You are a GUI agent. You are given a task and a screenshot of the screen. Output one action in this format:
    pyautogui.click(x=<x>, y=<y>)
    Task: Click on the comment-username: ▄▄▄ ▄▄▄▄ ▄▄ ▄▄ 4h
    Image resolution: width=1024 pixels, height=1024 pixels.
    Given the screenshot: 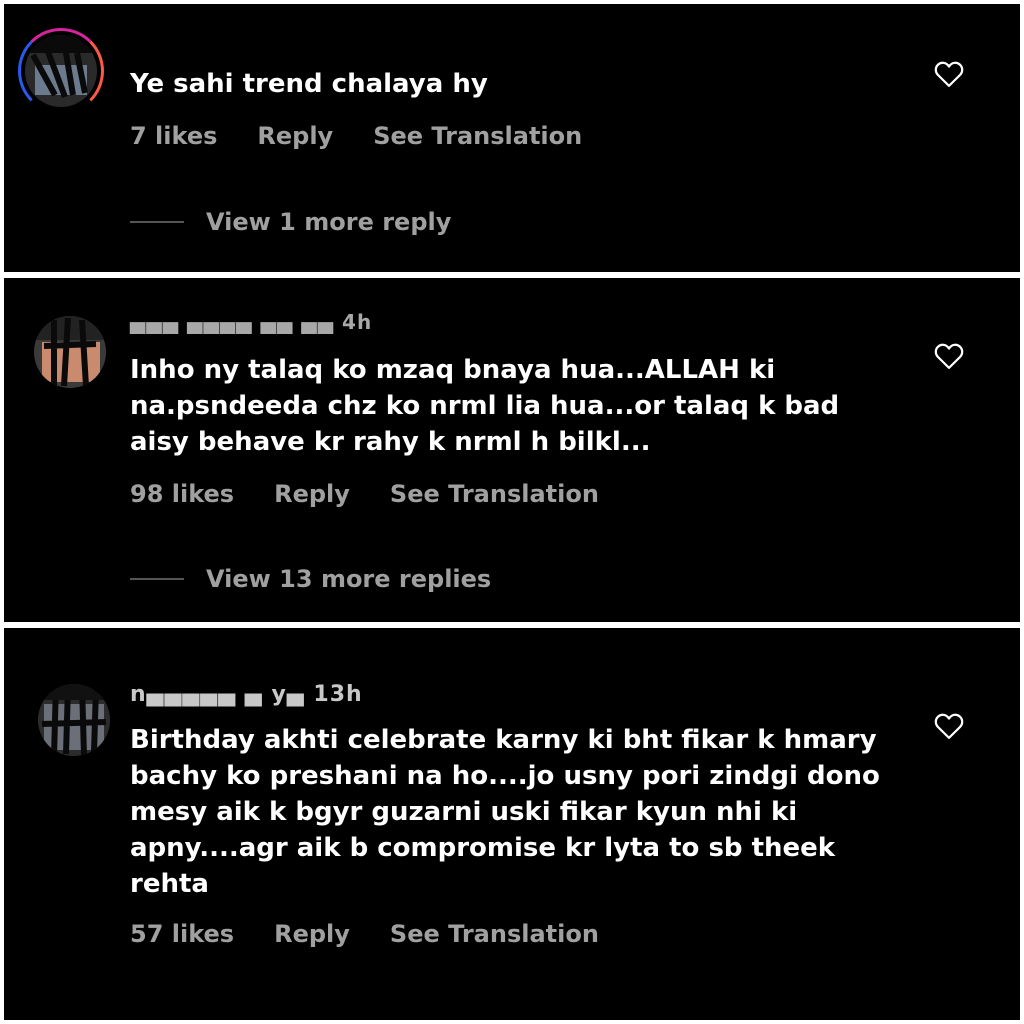 What is the action you would take?
    pyautogui.click(x=251, y=322)
    